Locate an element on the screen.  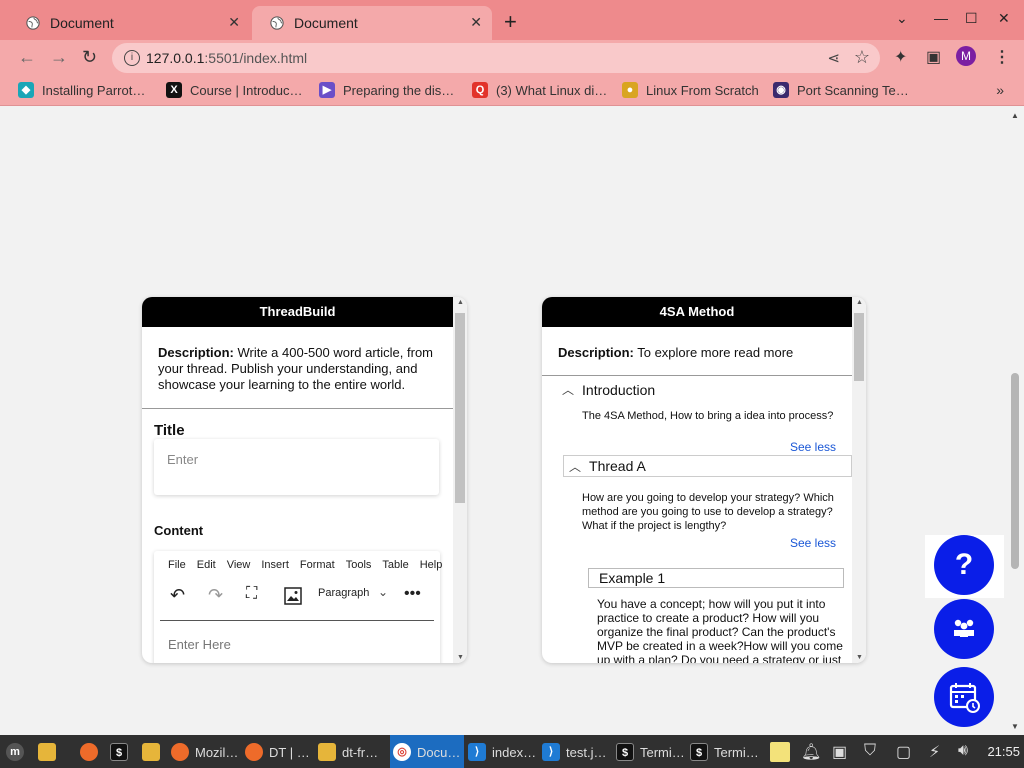
block-format-select: Paragraph is located at coordinates (343, 593).